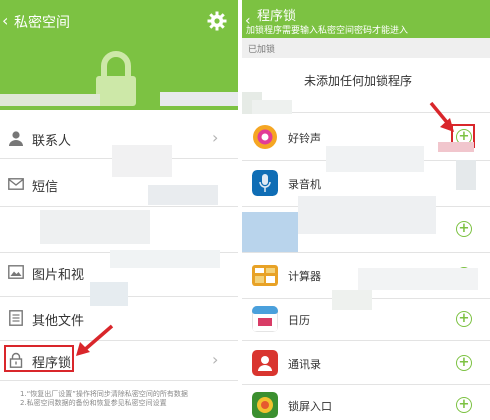  Describe the element at coordinates (45, 187) in the screenshot. I see `sms-label: 短信` at that location.